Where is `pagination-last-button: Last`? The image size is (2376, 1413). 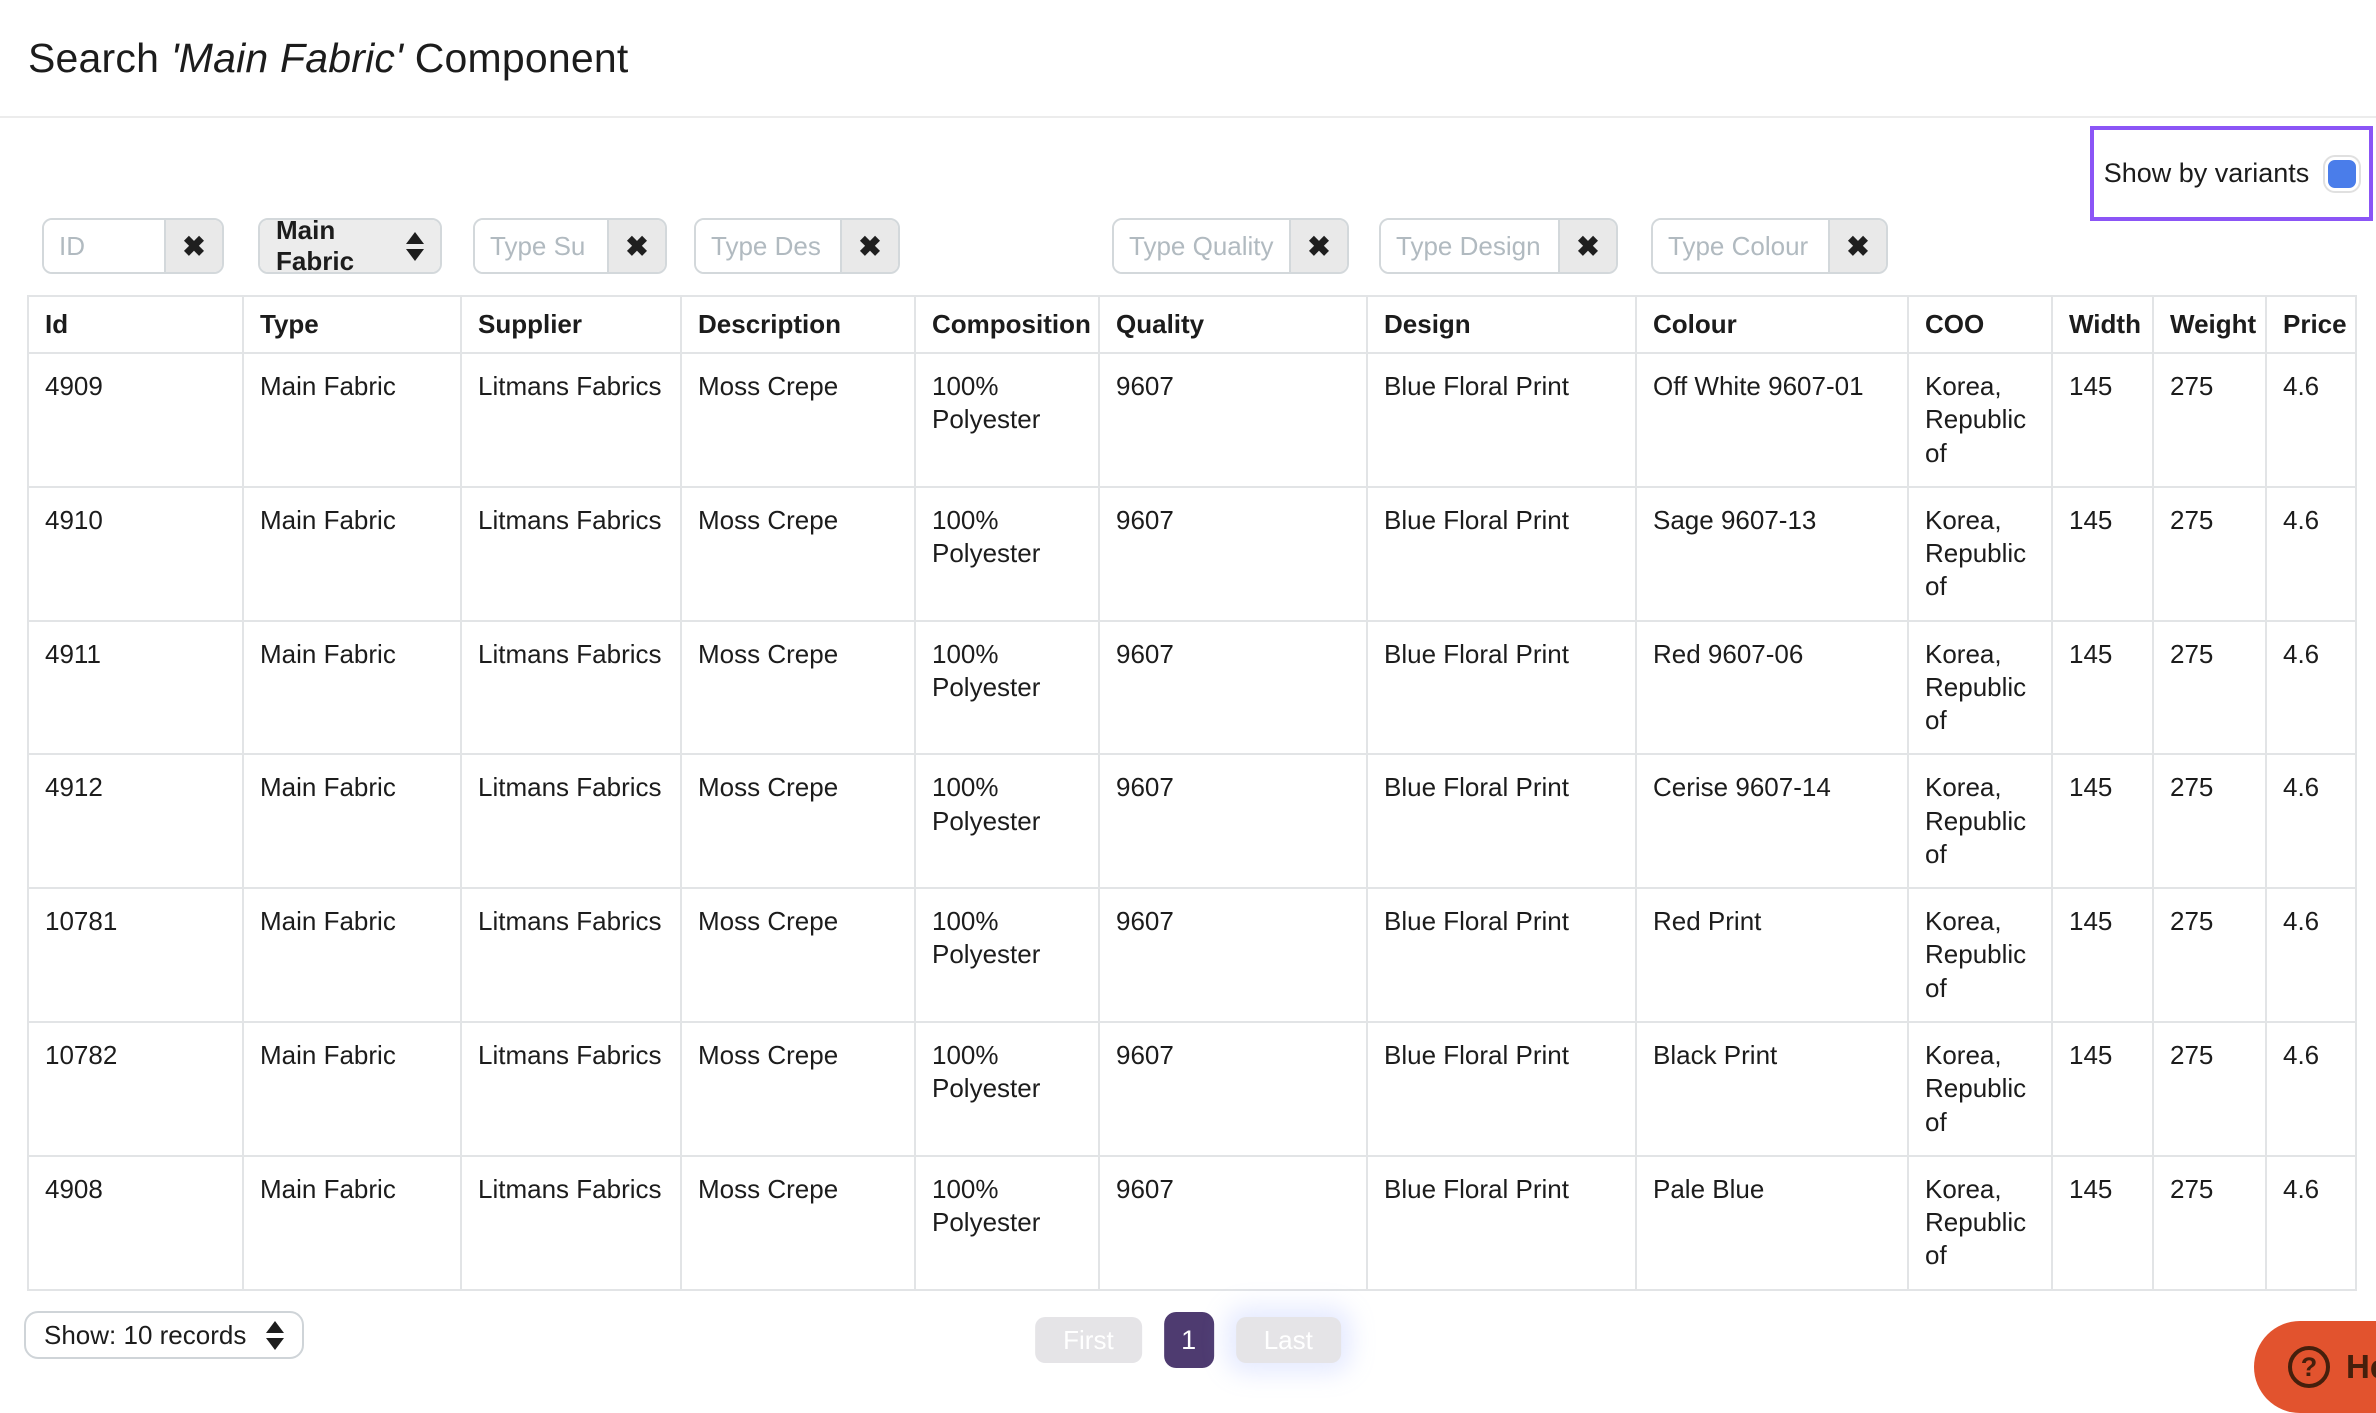
pagination-last-button: Last is located at coordinates (1288, 1340).